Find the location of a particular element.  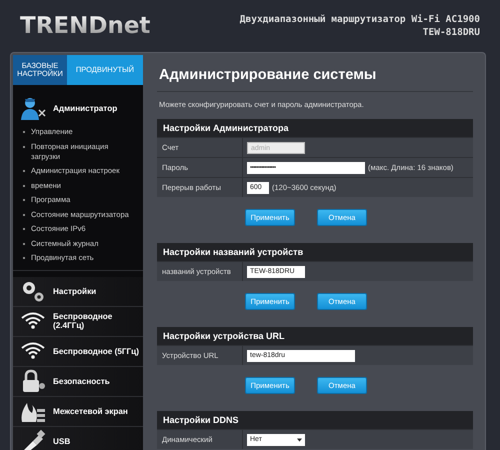

menu-category: Межсетевой экран is located at coordinates (78, 411).